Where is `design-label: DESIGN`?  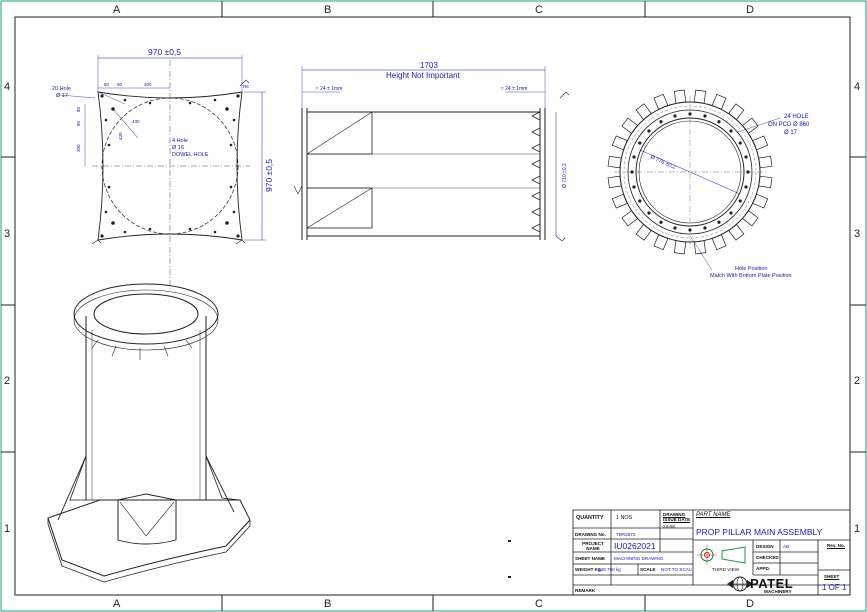
design-label: DESIGN is located at coordinates (765, 546).